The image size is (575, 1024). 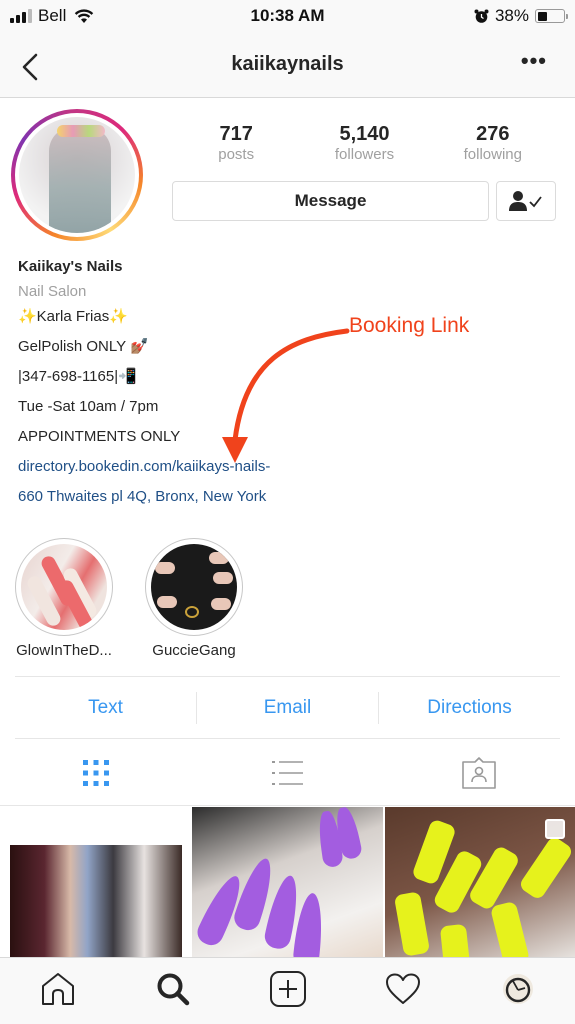 I want to click on stat-followers: 5,140 followers, so click(x=364, y=143).